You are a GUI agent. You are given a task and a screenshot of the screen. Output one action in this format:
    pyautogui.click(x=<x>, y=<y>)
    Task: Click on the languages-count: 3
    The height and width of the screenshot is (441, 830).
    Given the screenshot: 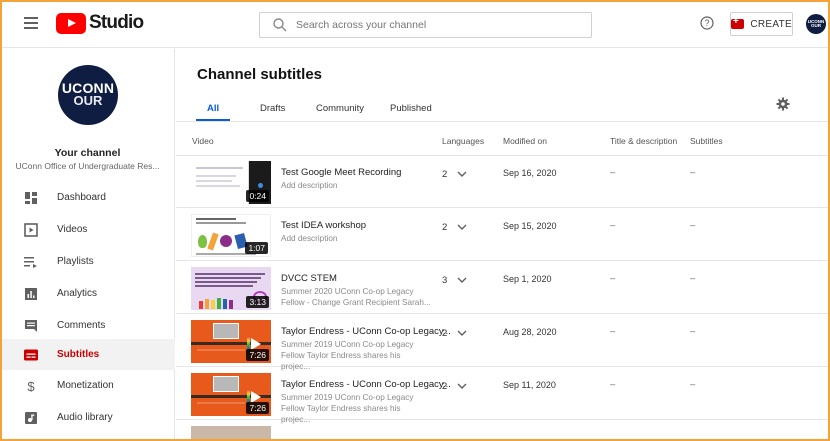 What is the action you would take?
    pyautogui.click(x=445, y=280)
    